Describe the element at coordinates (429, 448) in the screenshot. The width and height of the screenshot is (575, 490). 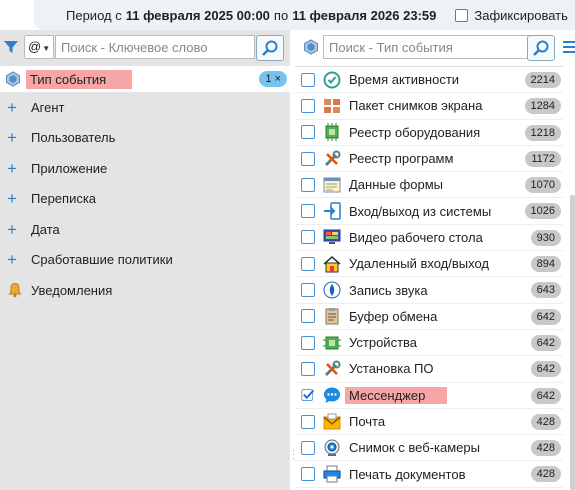
I see `event-row: Снимок с веб-камеры 428` at that location.